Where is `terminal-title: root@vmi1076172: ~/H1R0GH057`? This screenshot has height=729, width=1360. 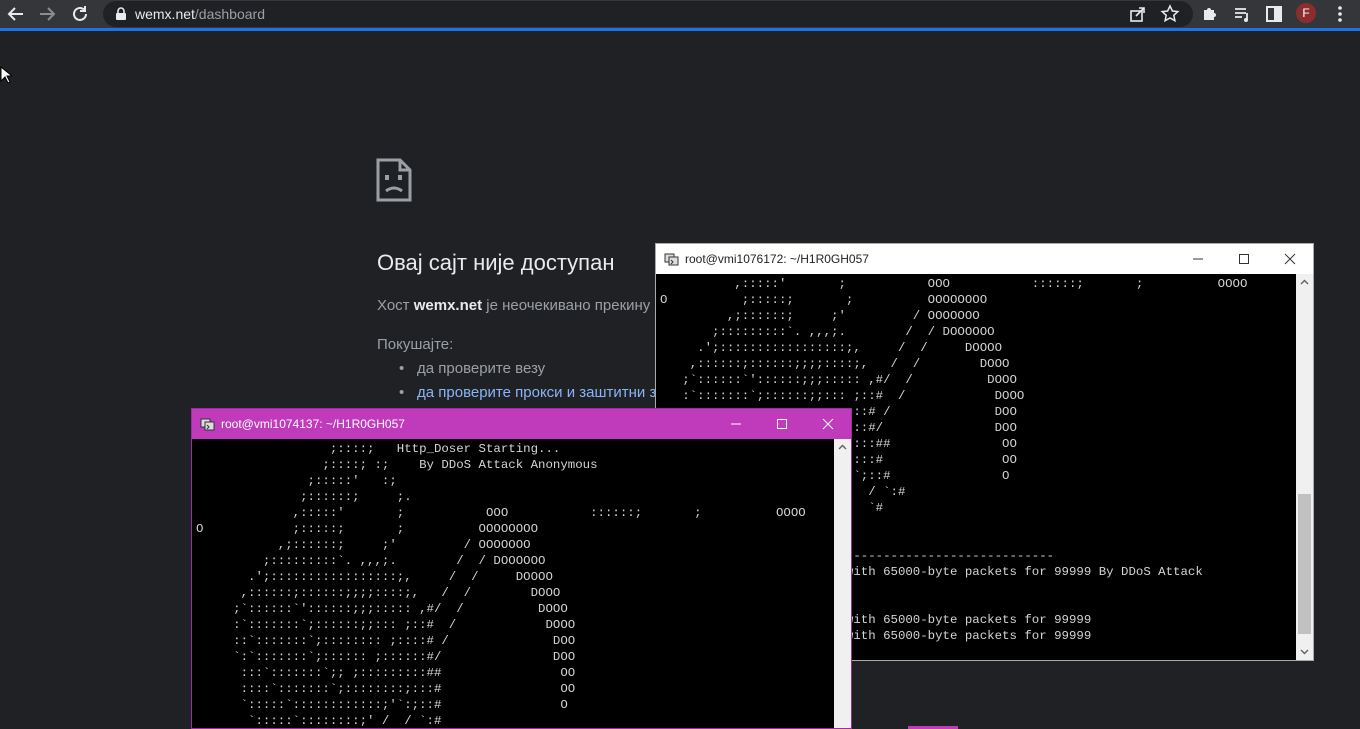 terminal-title: root@vmi1076172: ~/H1R0GH057 is located at coordinates (777, 259).